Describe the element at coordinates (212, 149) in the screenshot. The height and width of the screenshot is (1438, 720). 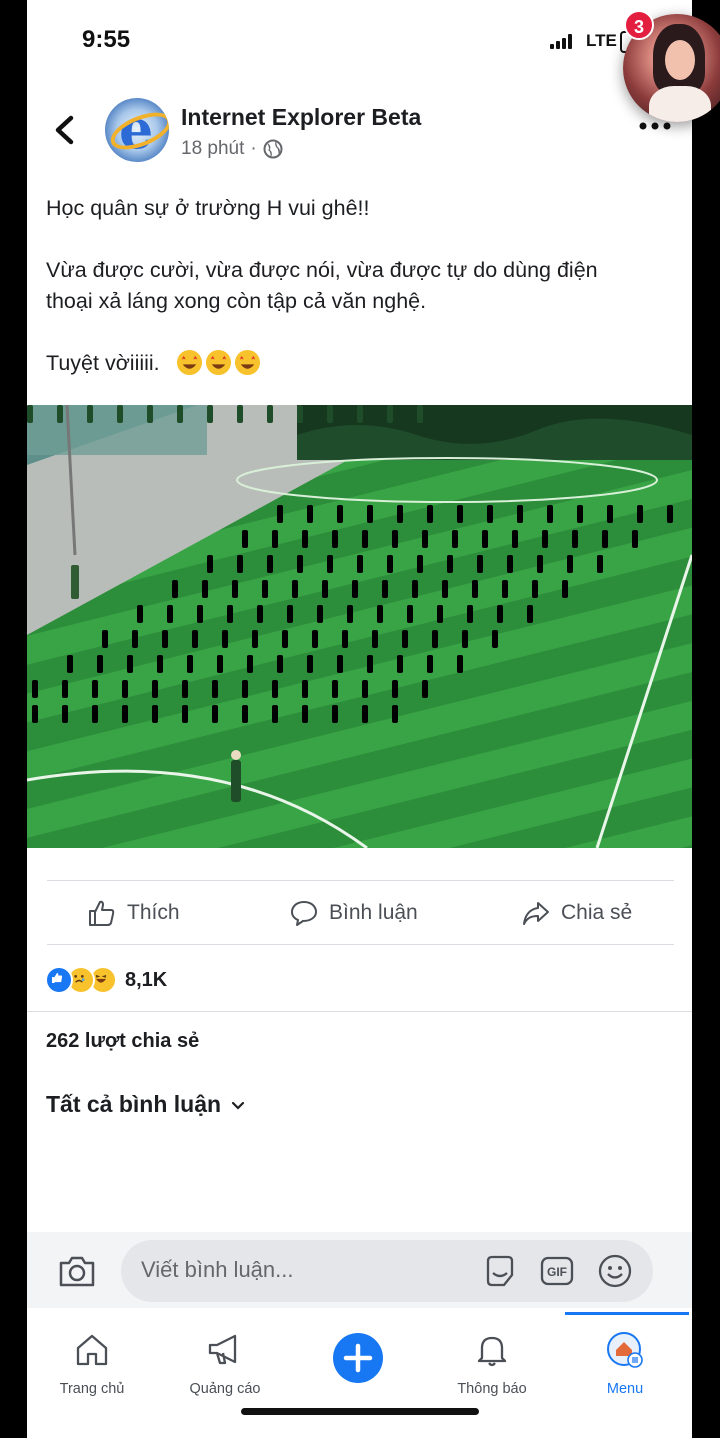
I see `post-timestamp: 18 phút` at that location.